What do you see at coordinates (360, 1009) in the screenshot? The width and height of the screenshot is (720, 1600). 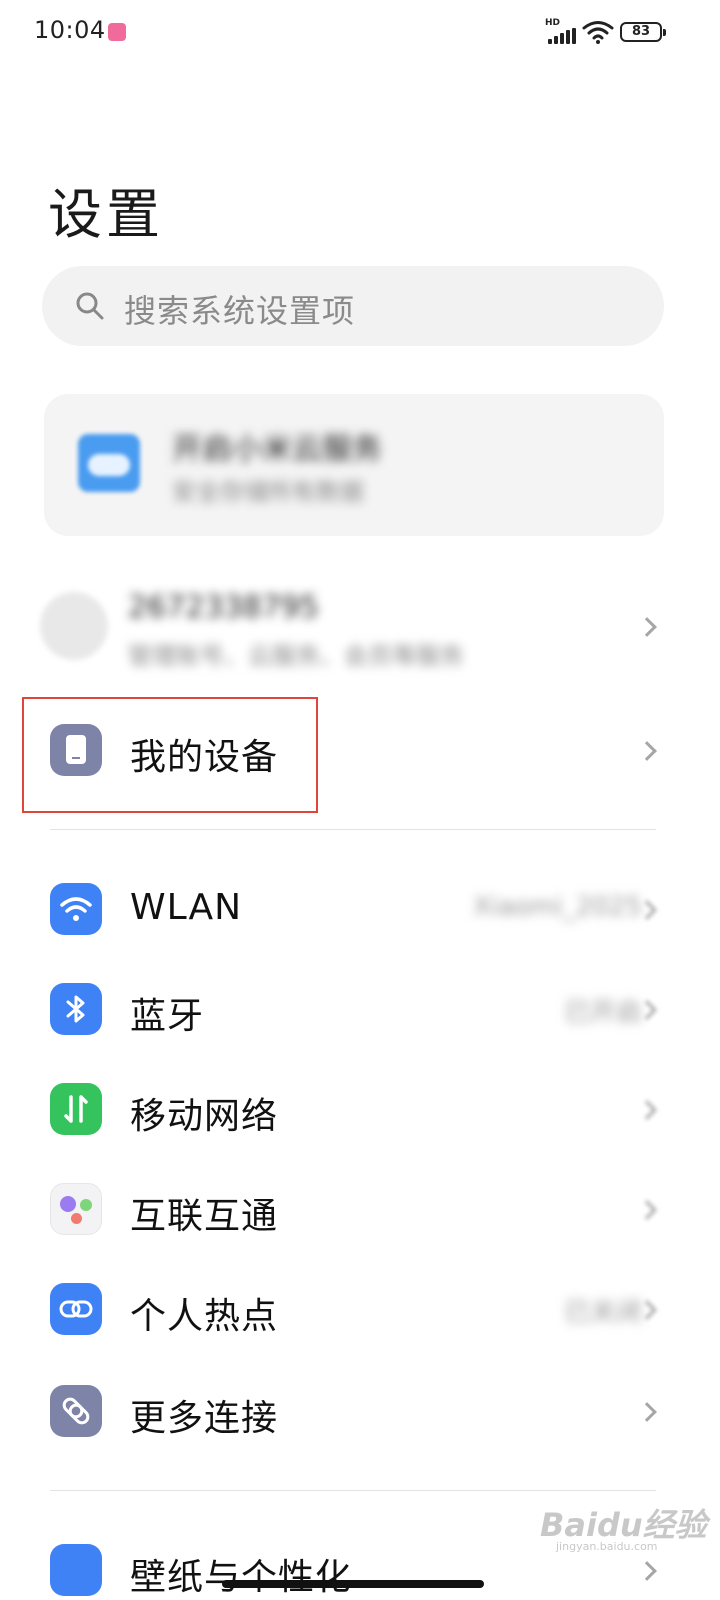 I see `settings-item-bluetooth: 蓝牙 已开启` at bounding box center [360, 1009].